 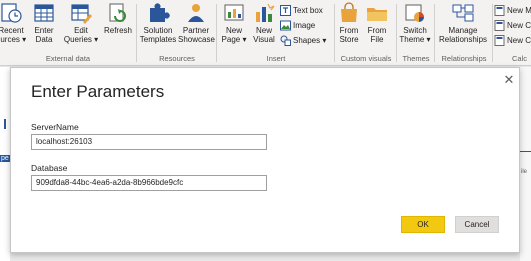 What do you see at coordinates (196, 39) in the screenshot?
I see `partner-showcase-label-2: Showcase` at bounding box center [196, 39].